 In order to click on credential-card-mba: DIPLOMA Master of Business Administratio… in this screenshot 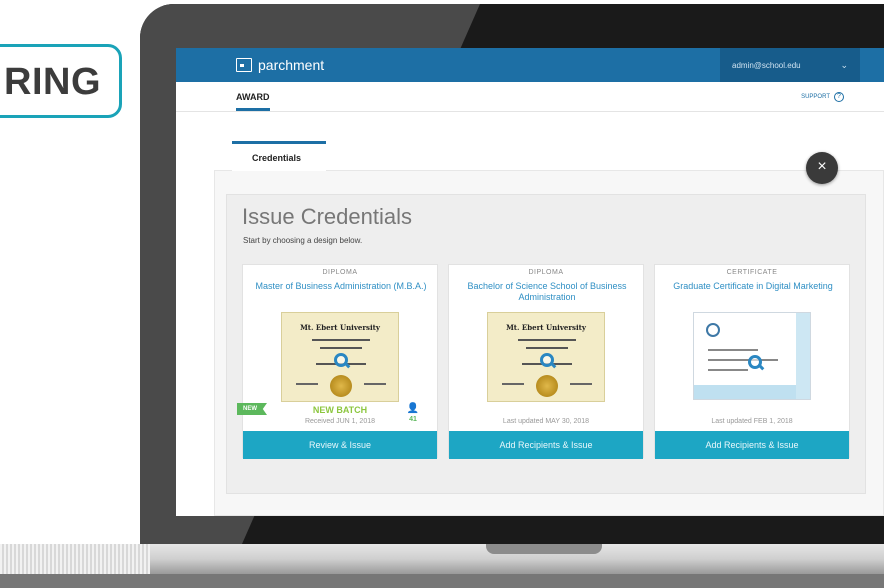, I will do `click(337, 361)`.